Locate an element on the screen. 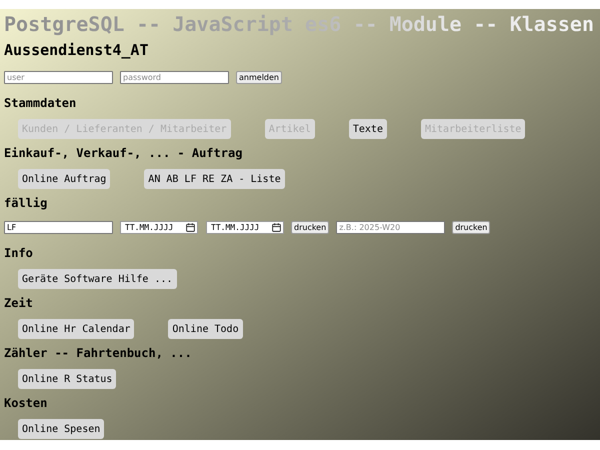  text-field: z.B.: 2025-W20 is located at coordinates (391, 227).